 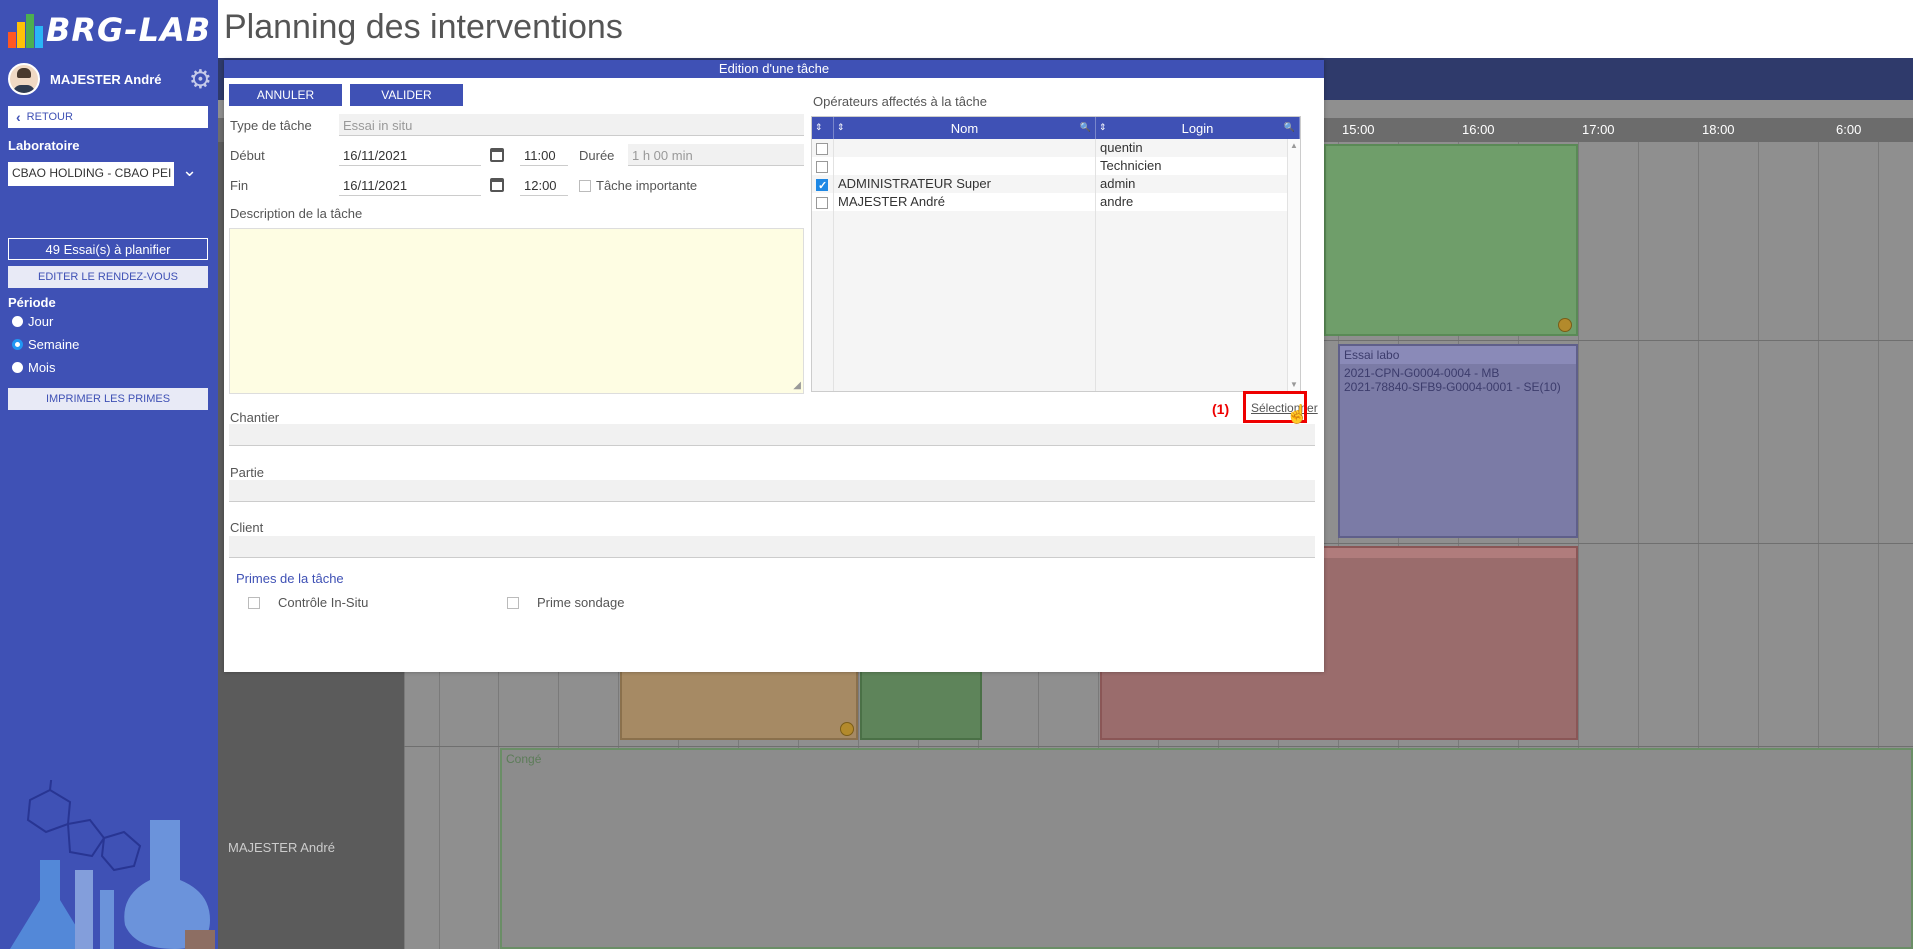 What do you see at coordinates (323, 602) in the screenshot?
I see `prime-controle-label: Contrôle In-Situ` at bounding box center [323, 602].